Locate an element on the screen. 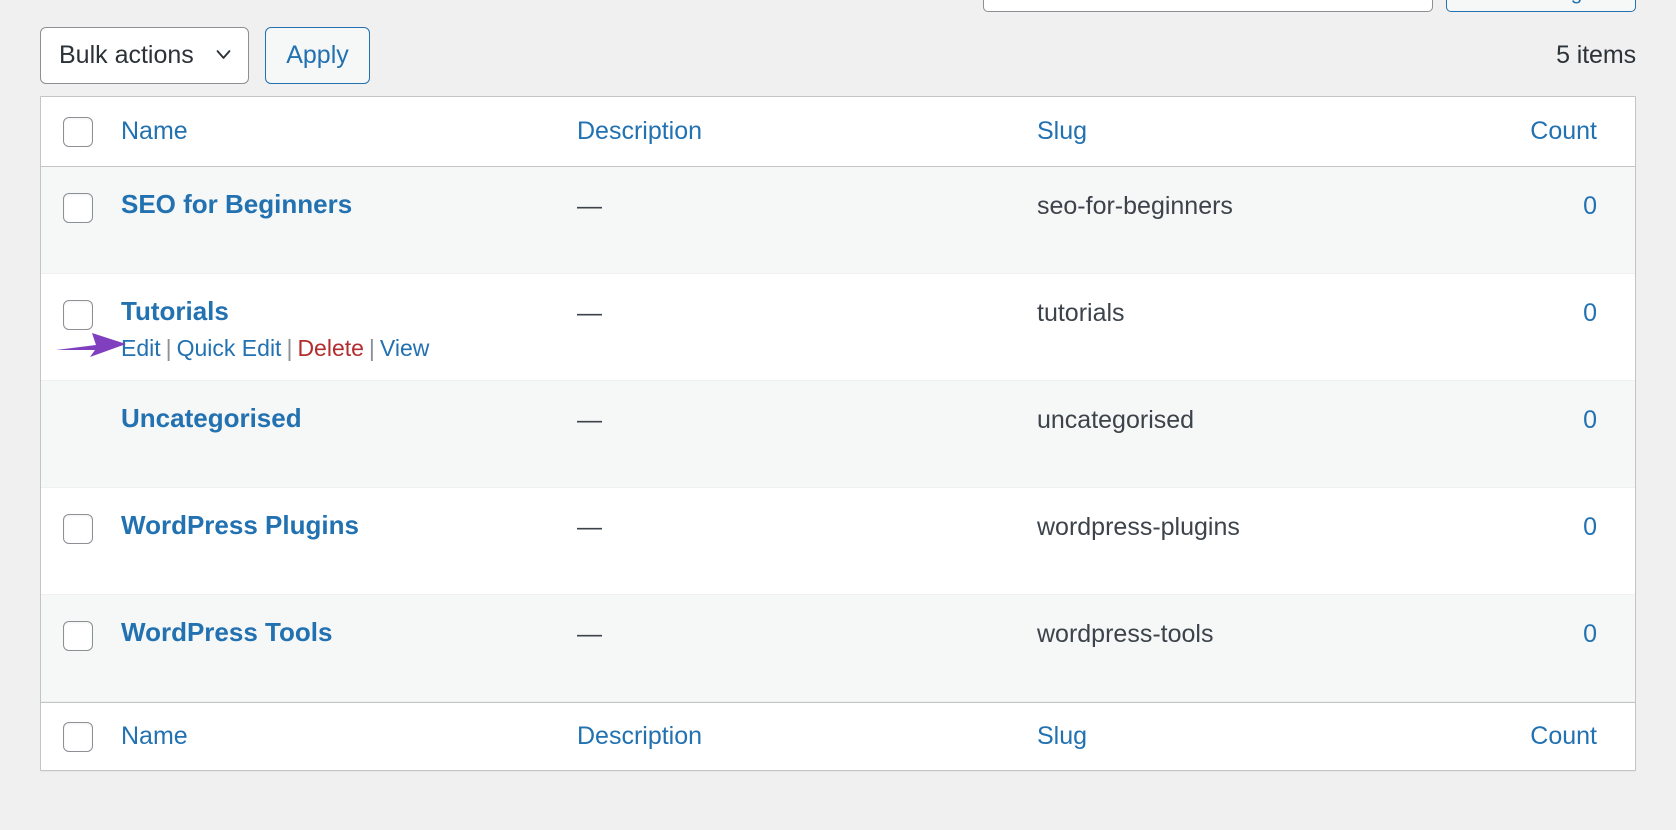  category-name-link: SEO for Beginners is located at coordinates (236, 204).